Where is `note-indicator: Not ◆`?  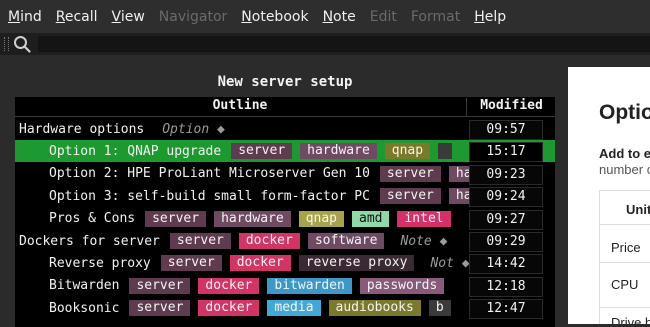 note-indicator: Not ◆ is located at coordinates (450, 263).